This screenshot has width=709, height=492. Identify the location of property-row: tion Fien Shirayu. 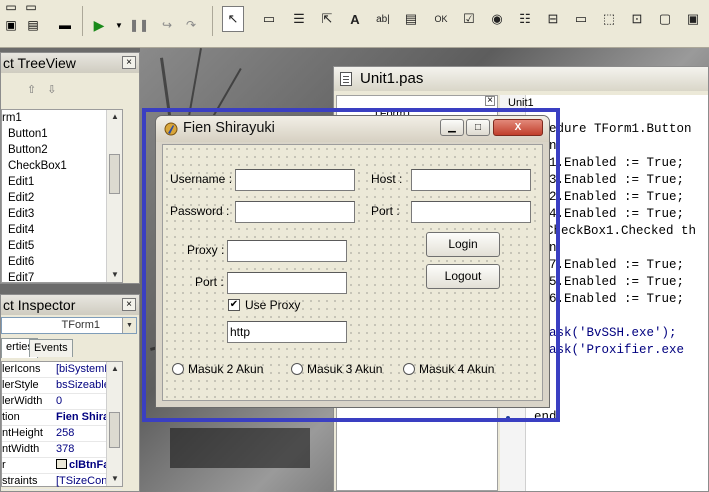
(62, 418).